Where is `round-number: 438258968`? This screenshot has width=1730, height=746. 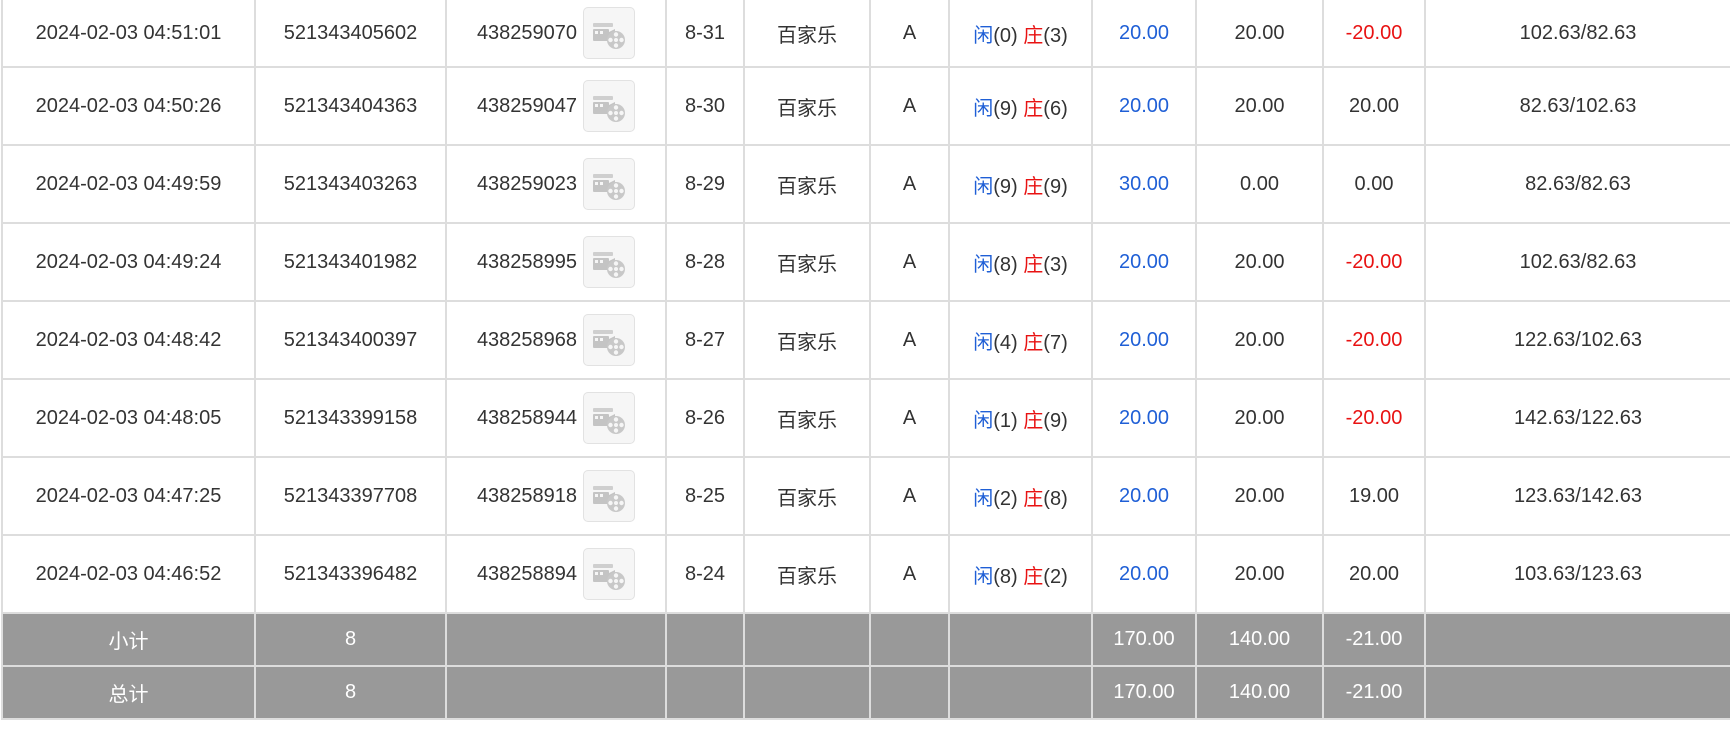
round-number: 438258968 is located at coordinates (527, 339).